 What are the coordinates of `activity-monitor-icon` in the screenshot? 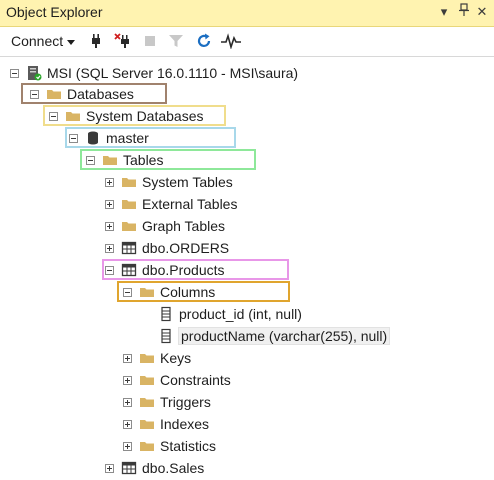 It's located at (231, 41).